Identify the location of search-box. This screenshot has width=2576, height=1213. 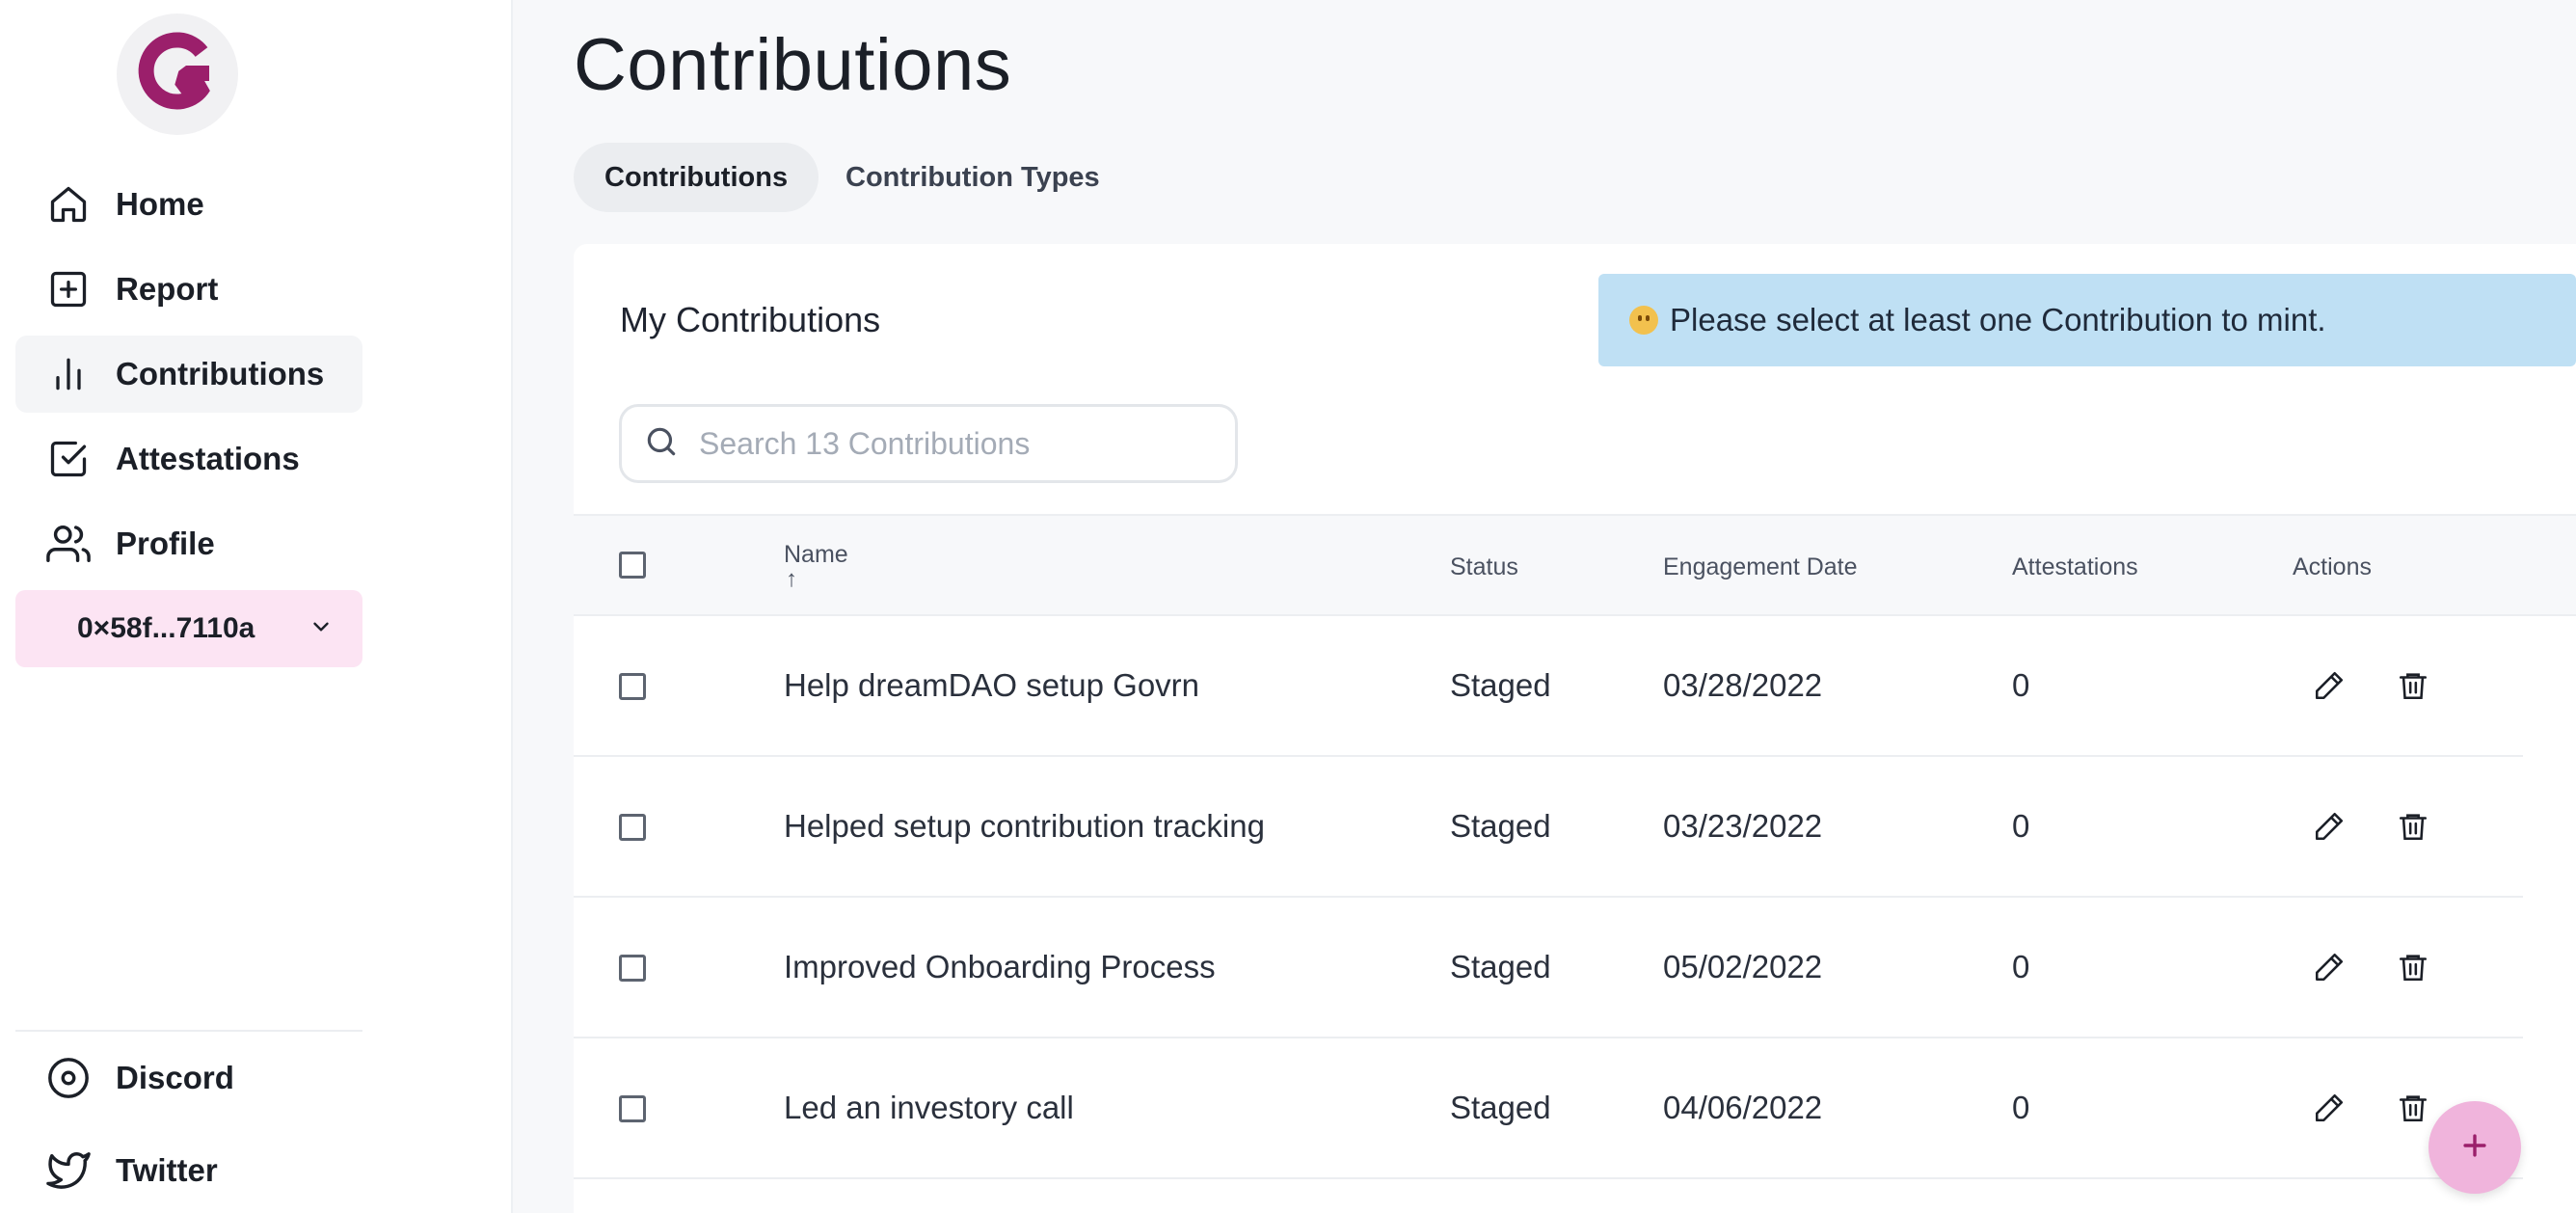
(929, 444).